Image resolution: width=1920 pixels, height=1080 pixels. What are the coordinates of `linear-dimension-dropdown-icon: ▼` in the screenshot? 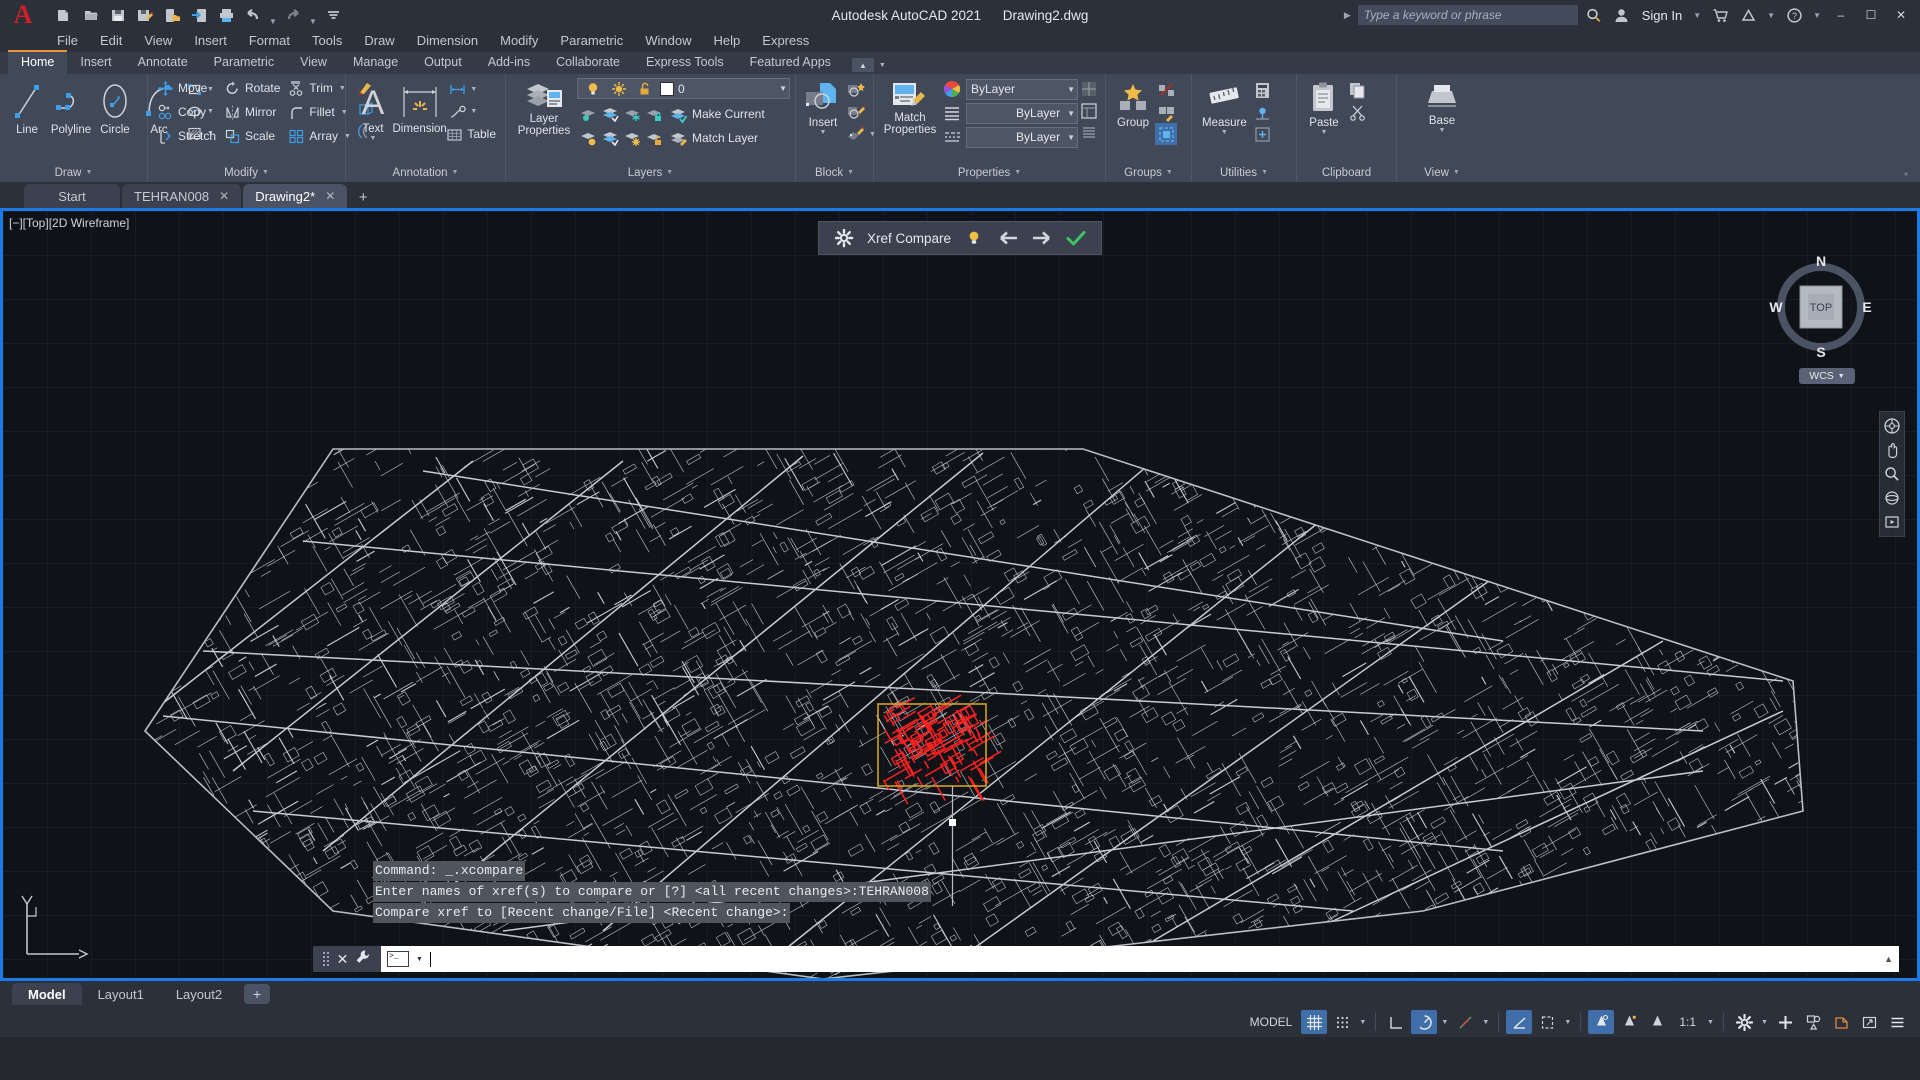 It's located at (473, 89).